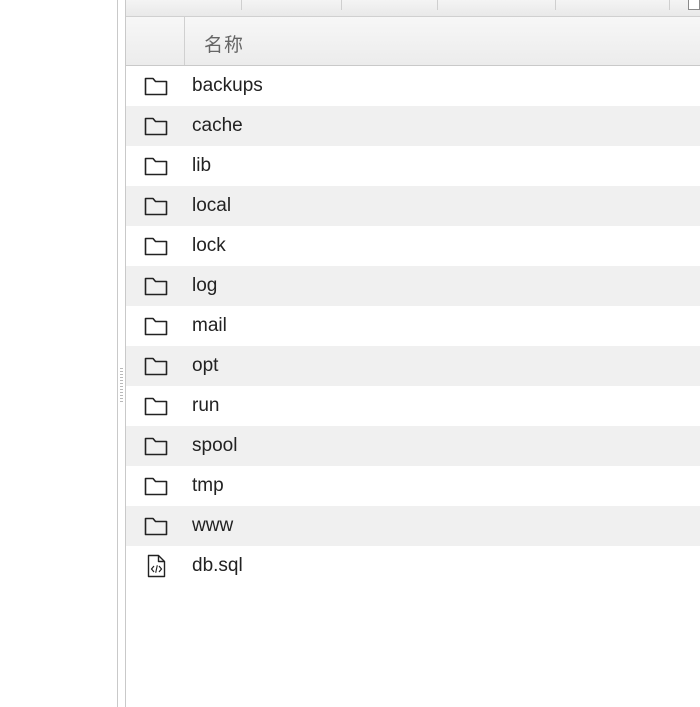 The image size is (700, 707). Describe the element at coordinates (227, 85) in the screenshot. I see `item-name: backups` at that location.